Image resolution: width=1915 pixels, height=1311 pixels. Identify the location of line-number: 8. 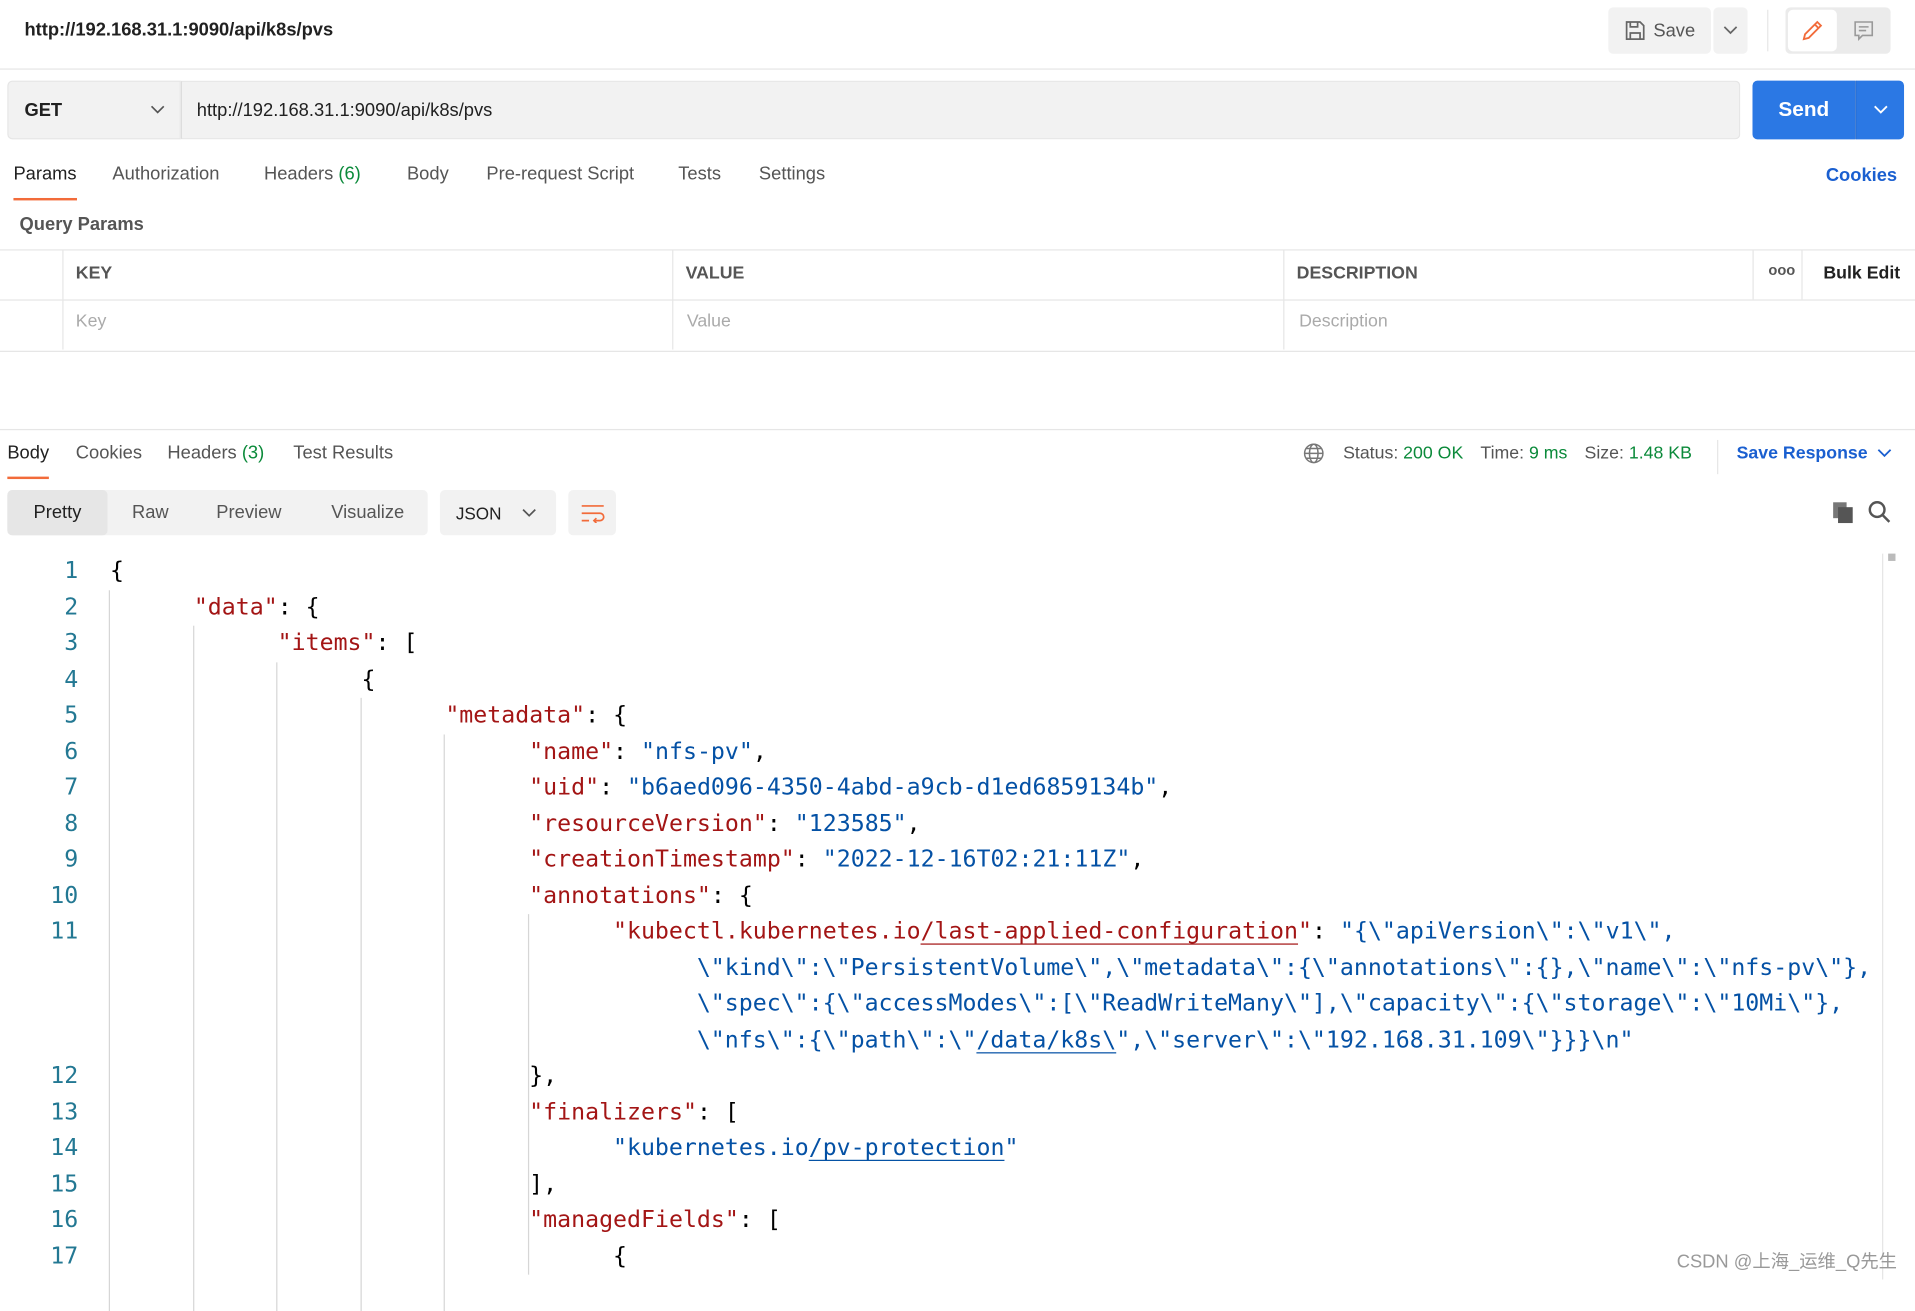
(71, 823).